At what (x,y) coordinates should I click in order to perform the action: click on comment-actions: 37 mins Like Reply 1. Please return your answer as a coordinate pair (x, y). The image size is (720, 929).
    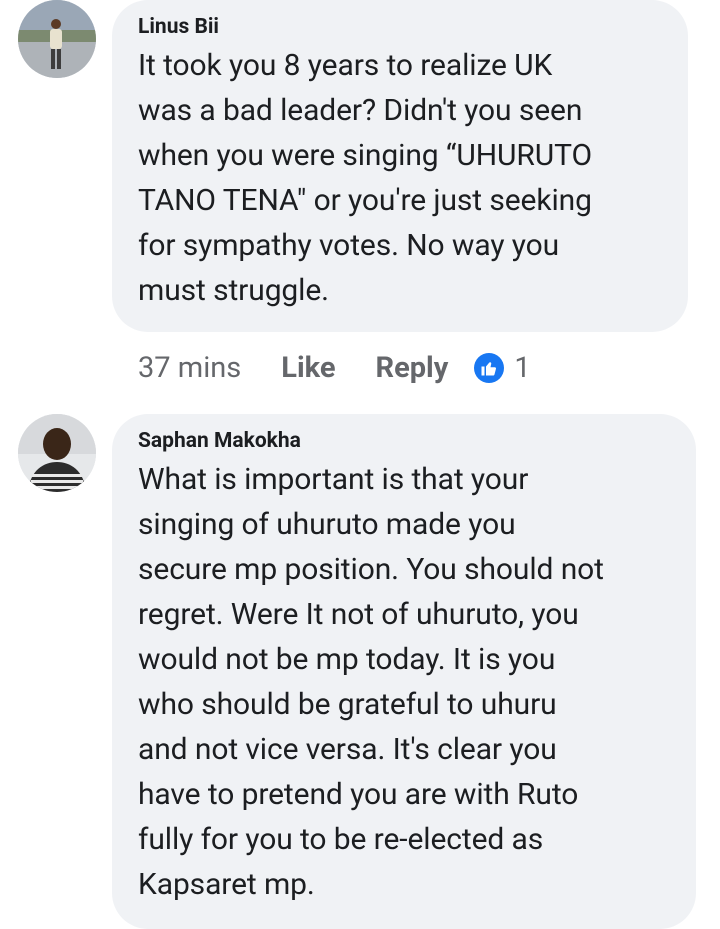
    Looking at the image, I should click on (334, 368).